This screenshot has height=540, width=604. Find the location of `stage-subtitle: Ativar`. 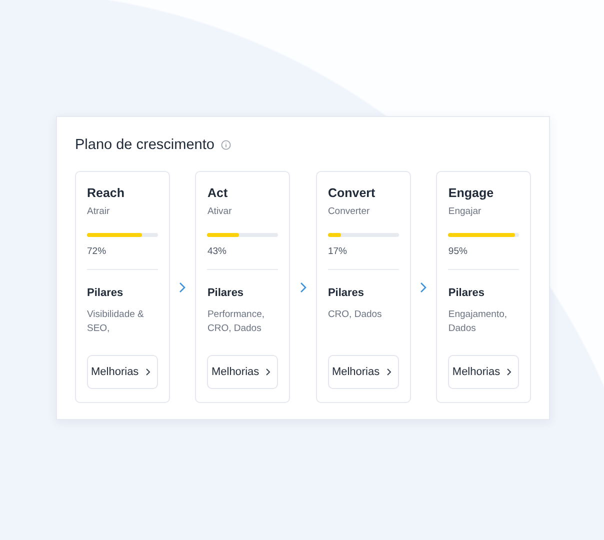

stage-subtitle: Ativar is located at coordinates (220, 211).